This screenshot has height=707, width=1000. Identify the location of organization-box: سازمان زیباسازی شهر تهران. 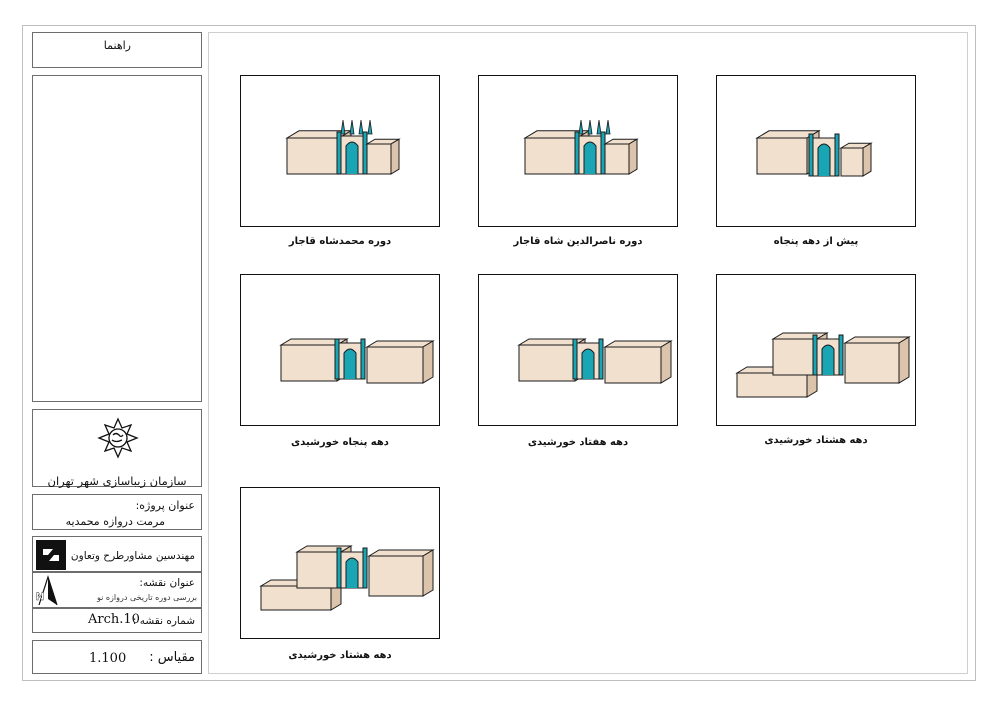
(117, 448).